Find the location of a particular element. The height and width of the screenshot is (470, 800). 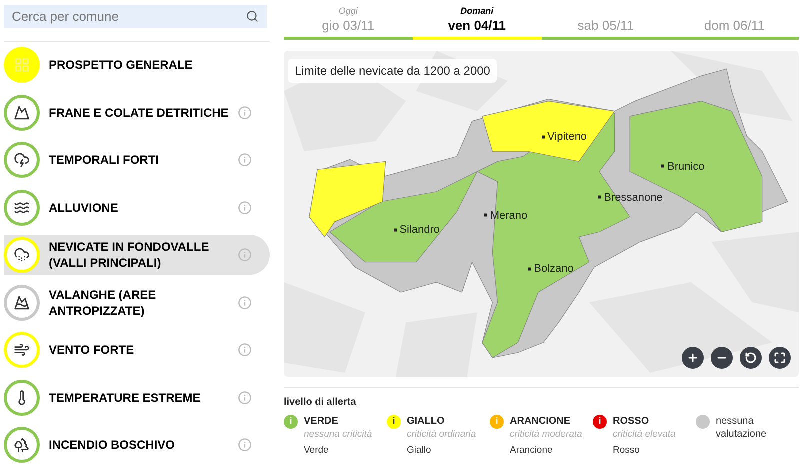

hazard-item: VALANGHE (AREE ANTROPIZZATE) is located at coordinates (137, 302).